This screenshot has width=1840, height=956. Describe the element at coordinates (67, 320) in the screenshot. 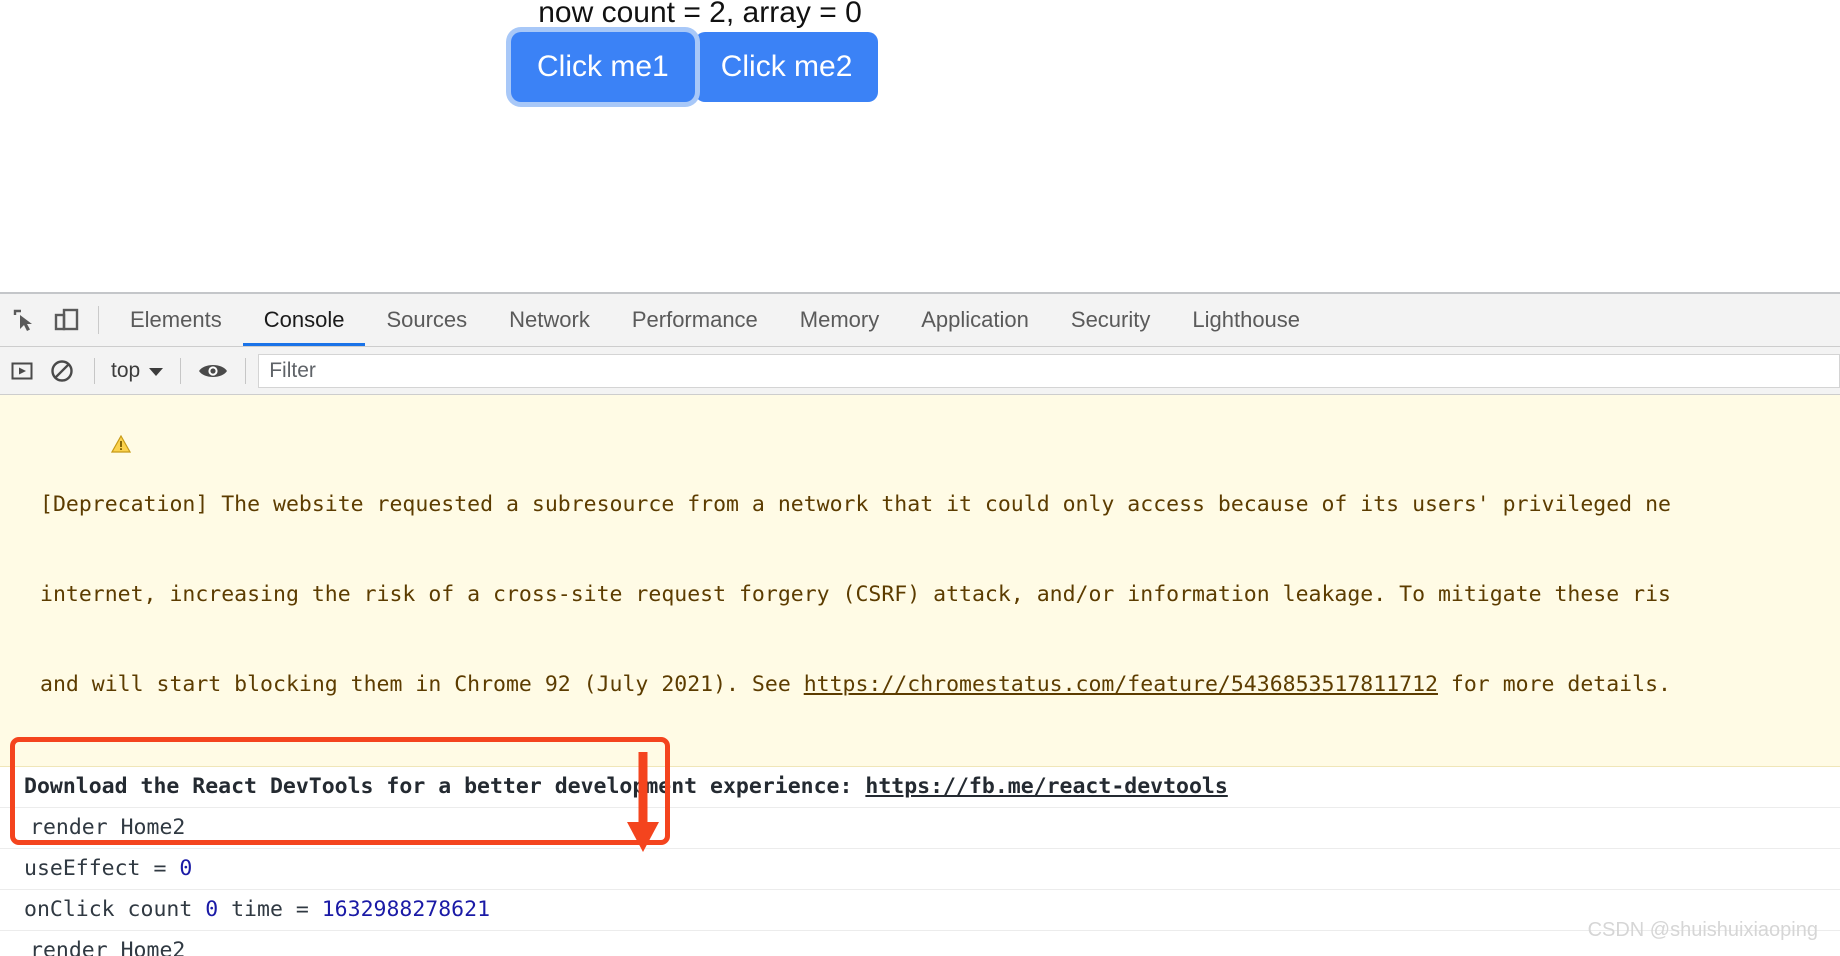

I see `device-toolbar-icon` at that location.